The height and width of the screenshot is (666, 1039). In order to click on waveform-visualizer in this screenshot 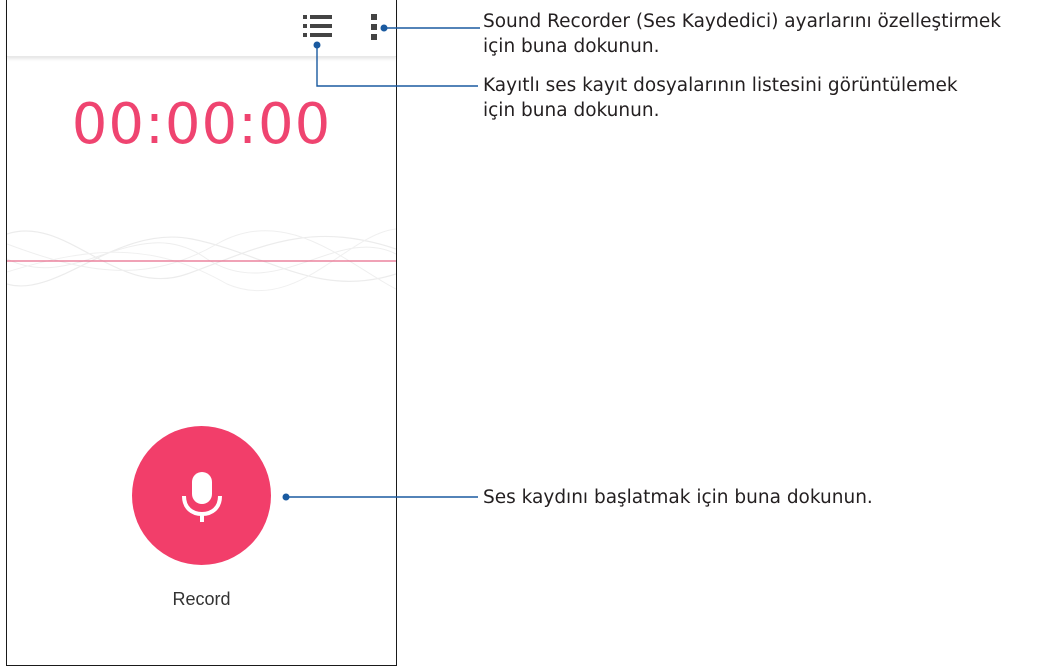, I will do `click(201, 260)`.